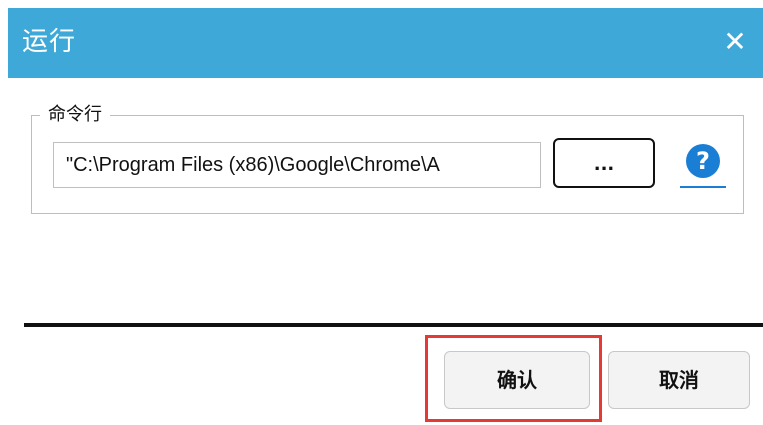  I want to click on help-icon: ?, so click(703, 161).